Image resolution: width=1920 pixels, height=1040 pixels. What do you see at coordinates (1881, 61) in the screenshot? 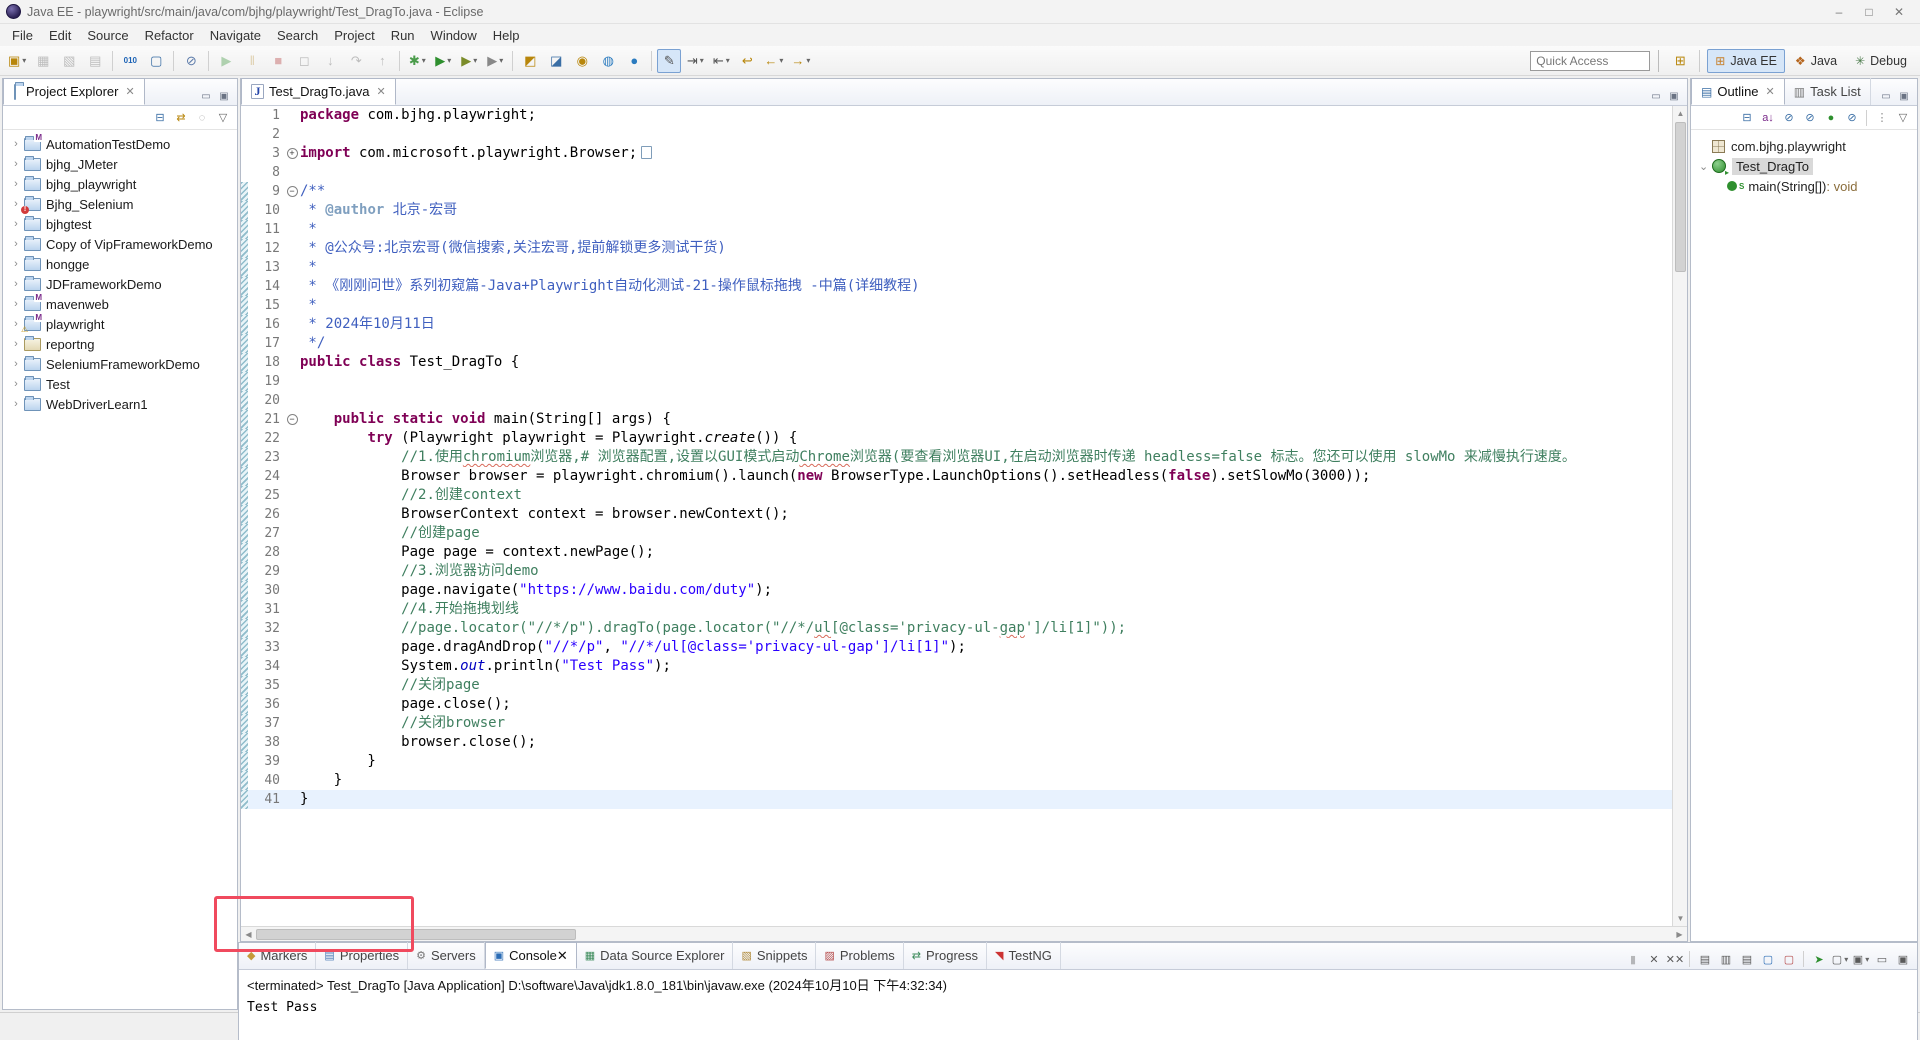
I see `perspective-debug: ✳ Debug` at bounding box center [1881, 61].